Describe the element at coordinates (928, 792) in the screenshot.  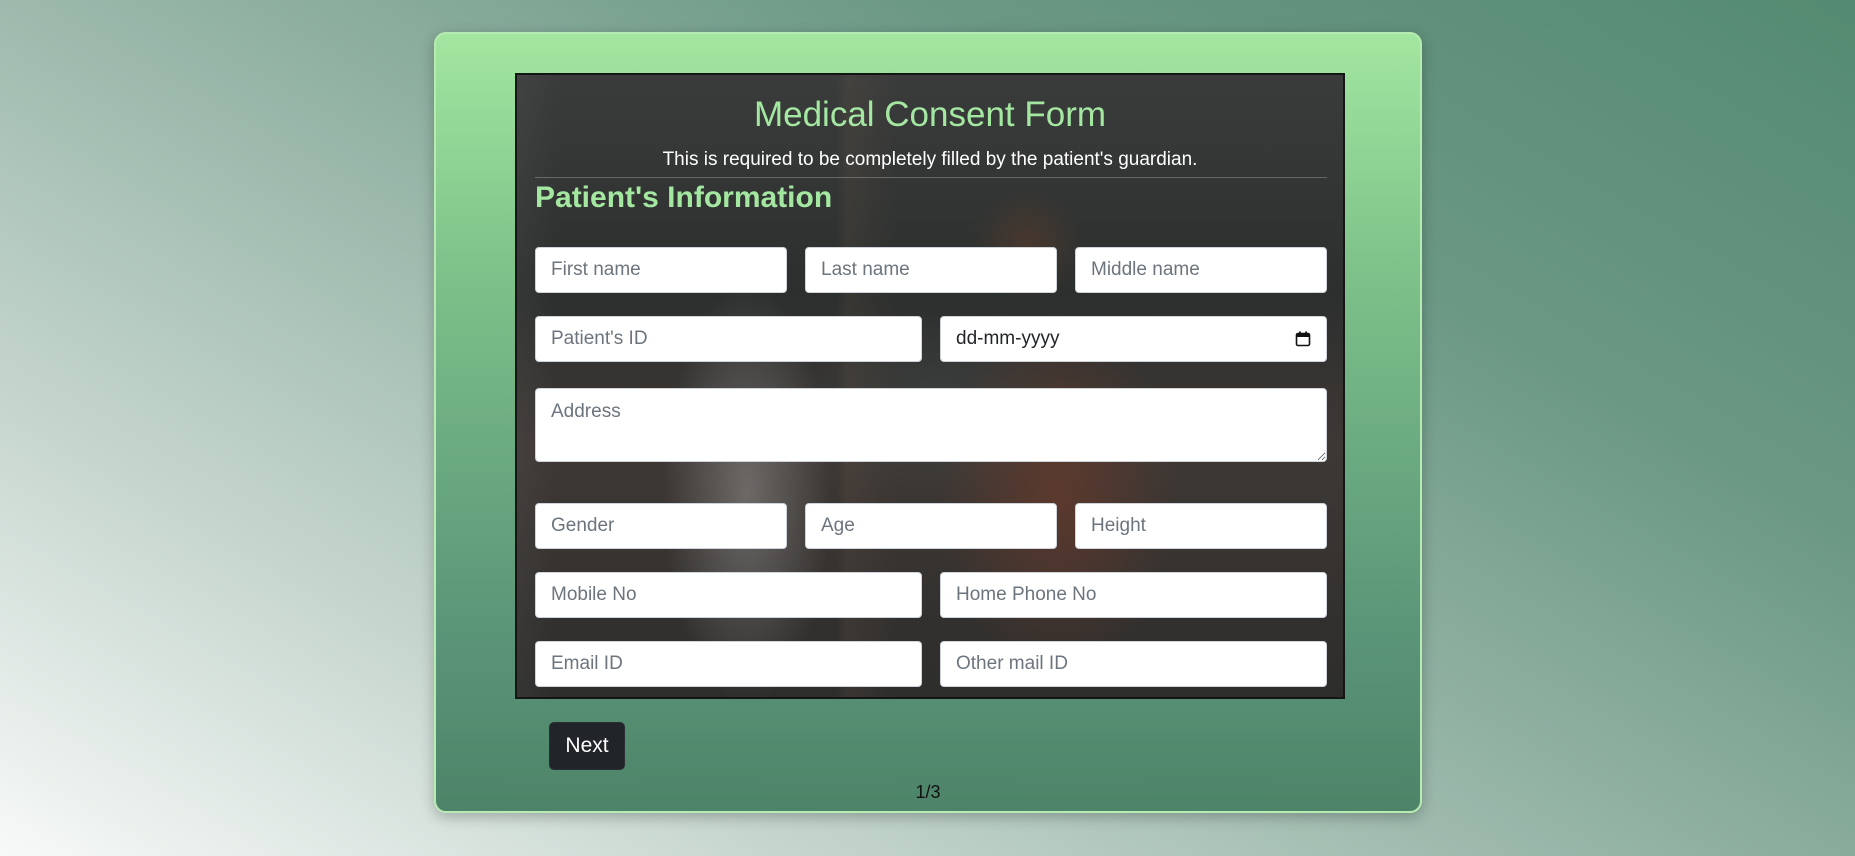
I see `page-indicator: 1/3` at that location.